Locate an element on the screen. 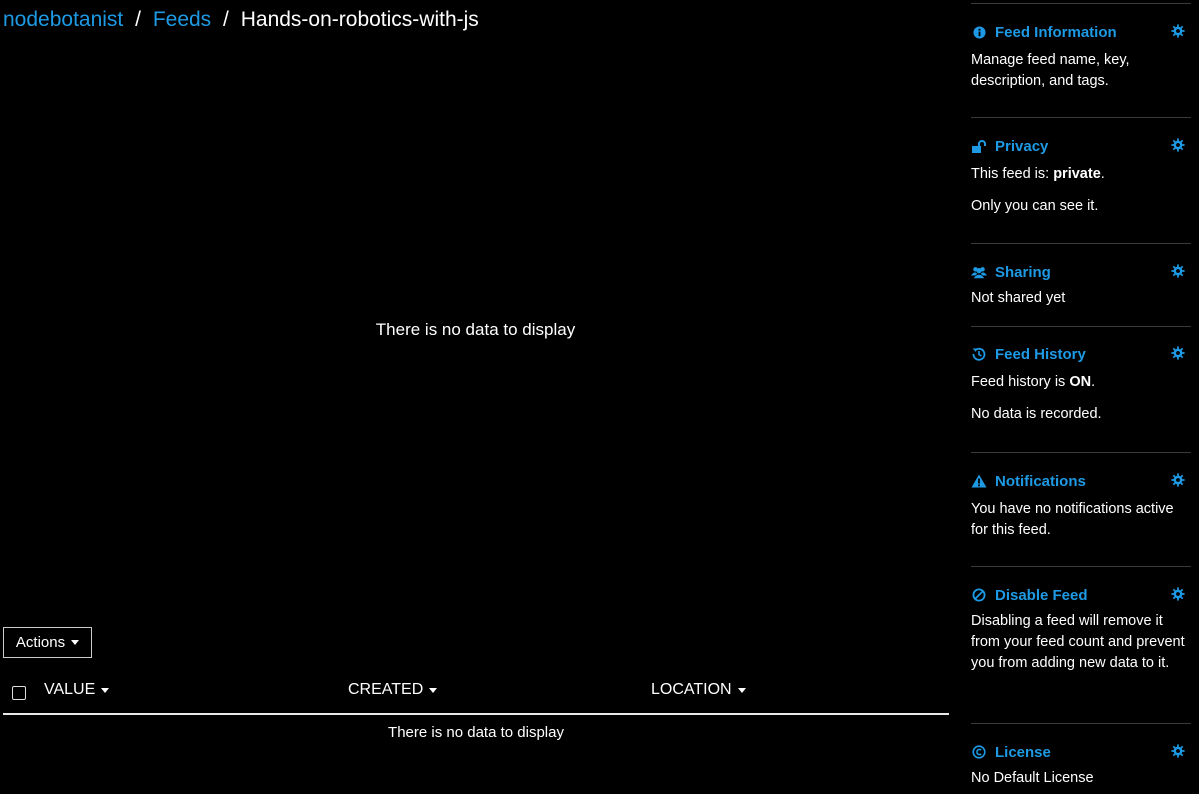 Image resolution: width=1199 pixels, height=794 pixels. panel-text: No Default License is located at coordinates (1032, 778).